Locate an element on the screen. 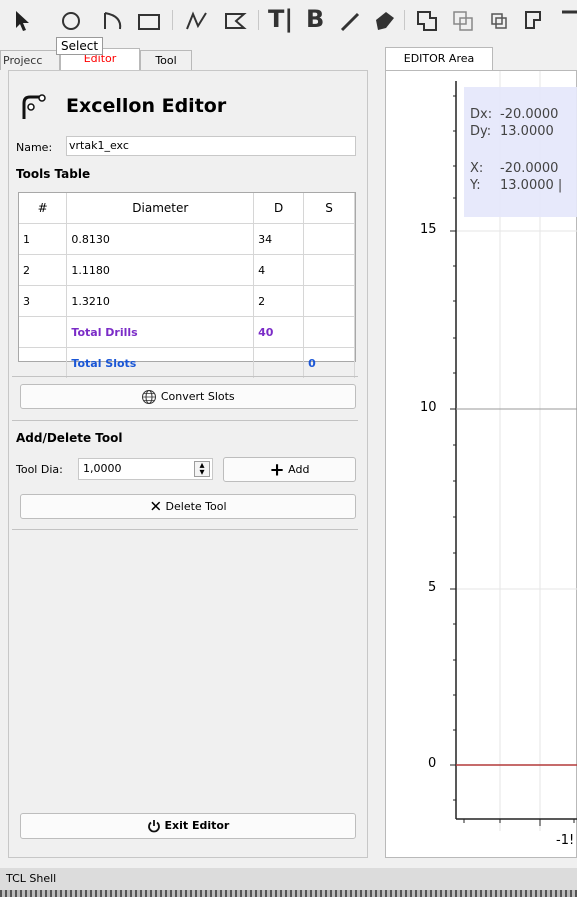  tool-dia-input: 1,0000 ▴ ▾ is located at coordinates (145, 469).